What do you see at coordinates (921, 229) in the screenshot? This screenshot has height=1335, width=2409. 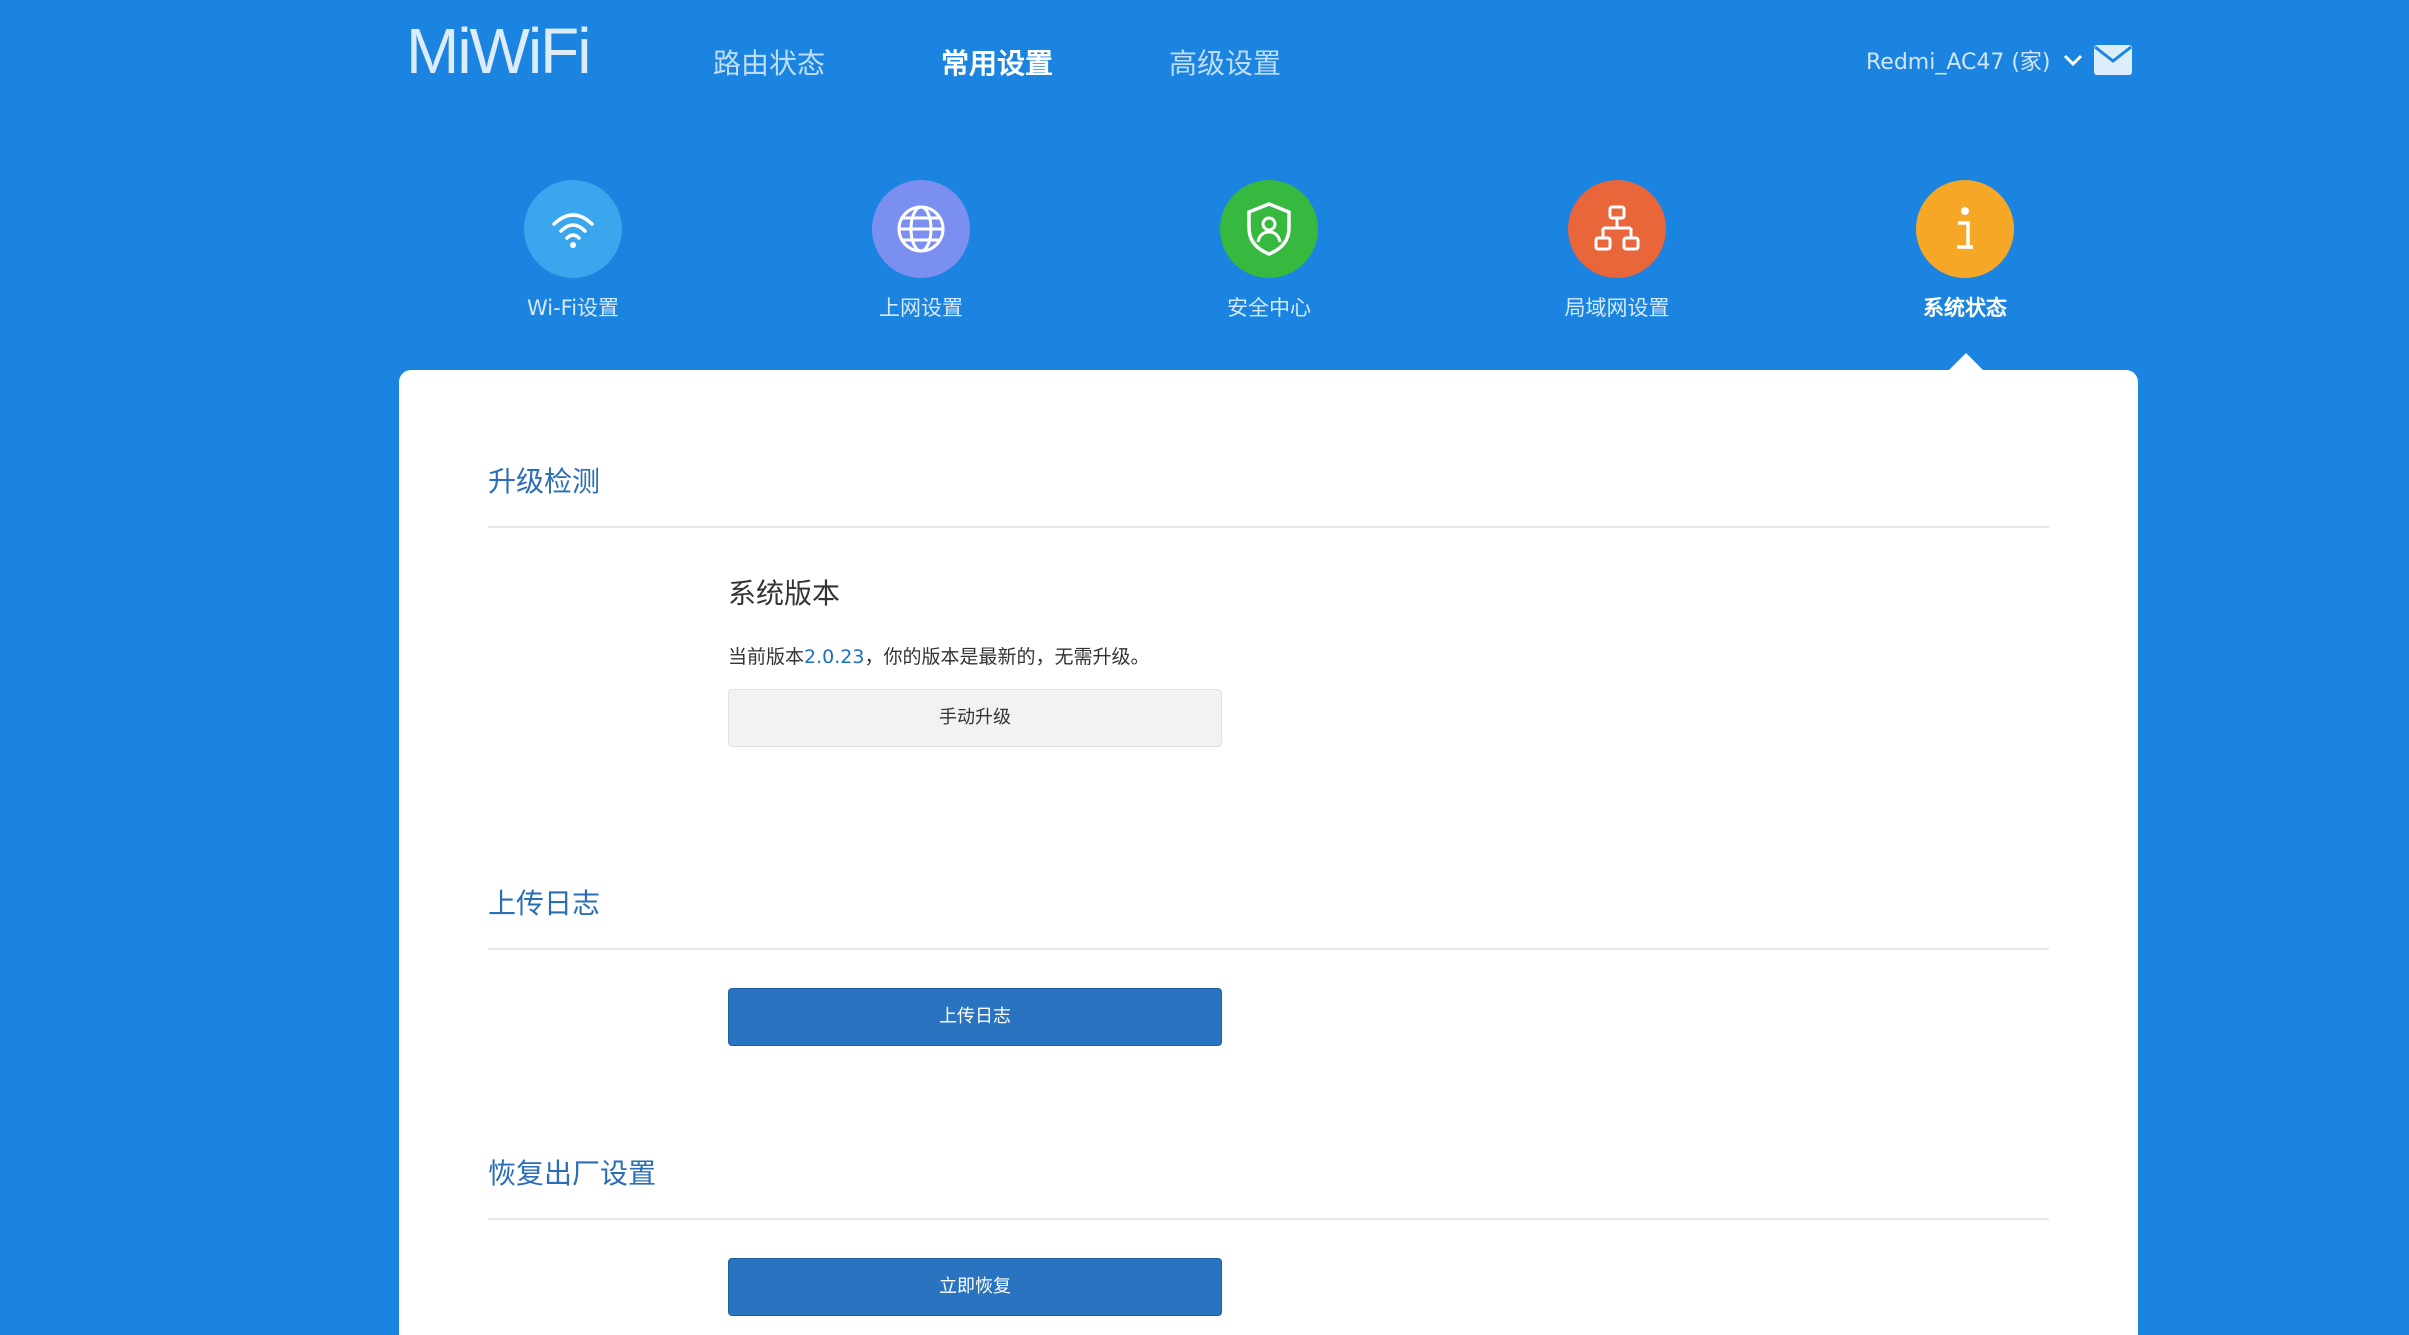 I see `globe-icon` at bounding box center [921, 229].